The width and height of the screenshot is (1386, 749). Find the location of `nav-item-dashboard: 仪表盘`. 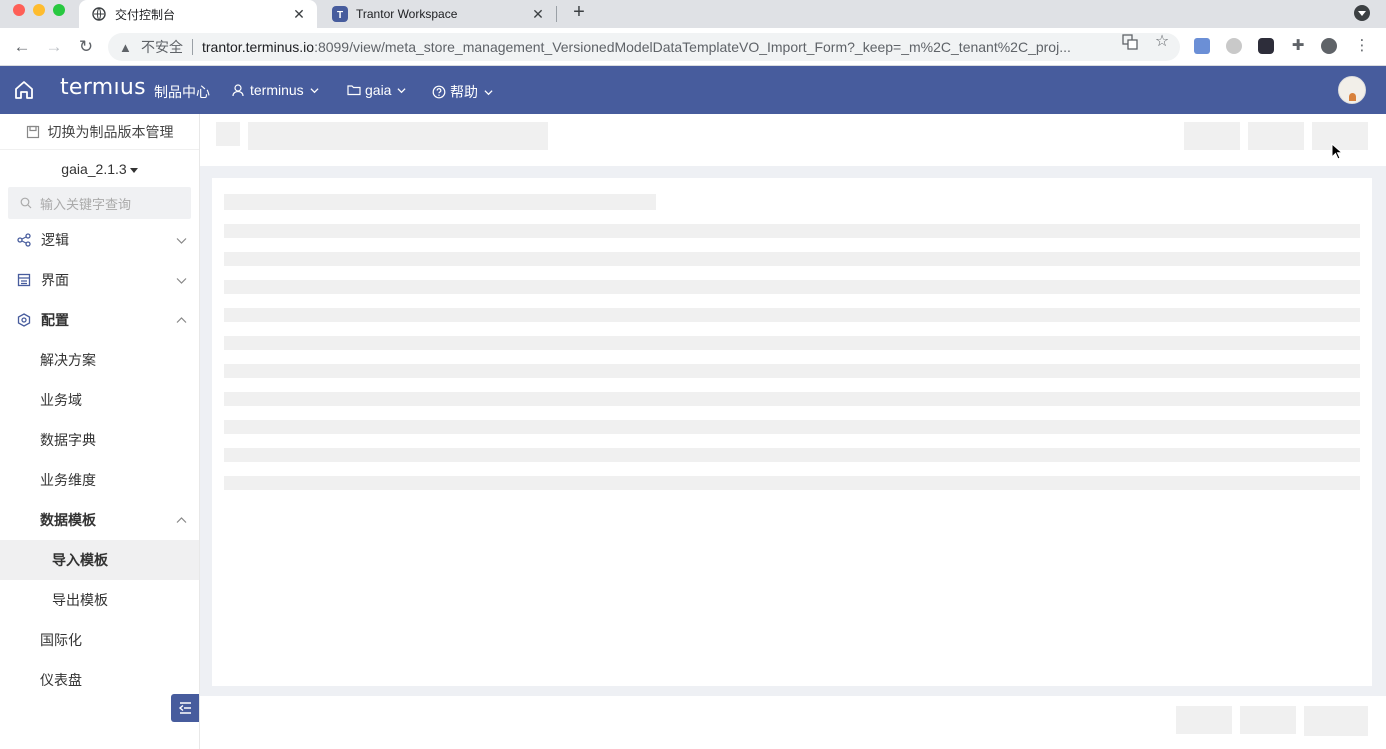

nav-item-dashboard: 仪表盘 is located at coordinates (99, 680).